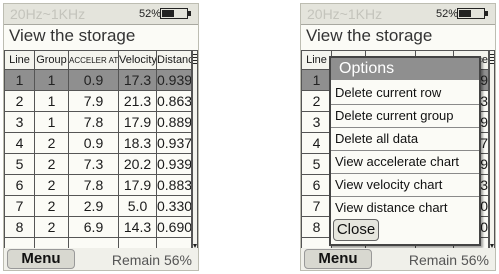  I want to click on option-view-accelerate-chart: View accelerate chart, so click(405, 162).